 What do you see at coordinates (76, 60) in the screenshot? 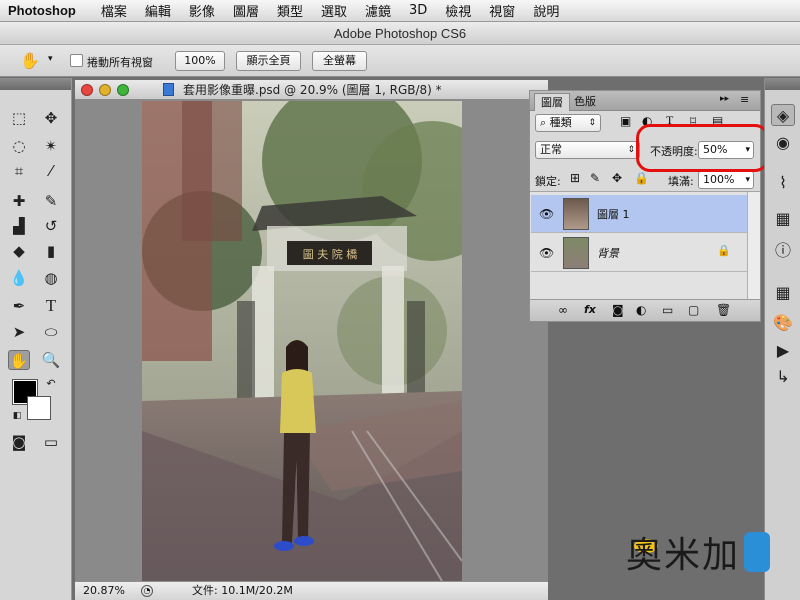
I see `scroll-all-checkbox` at bounding box center [76, 60].